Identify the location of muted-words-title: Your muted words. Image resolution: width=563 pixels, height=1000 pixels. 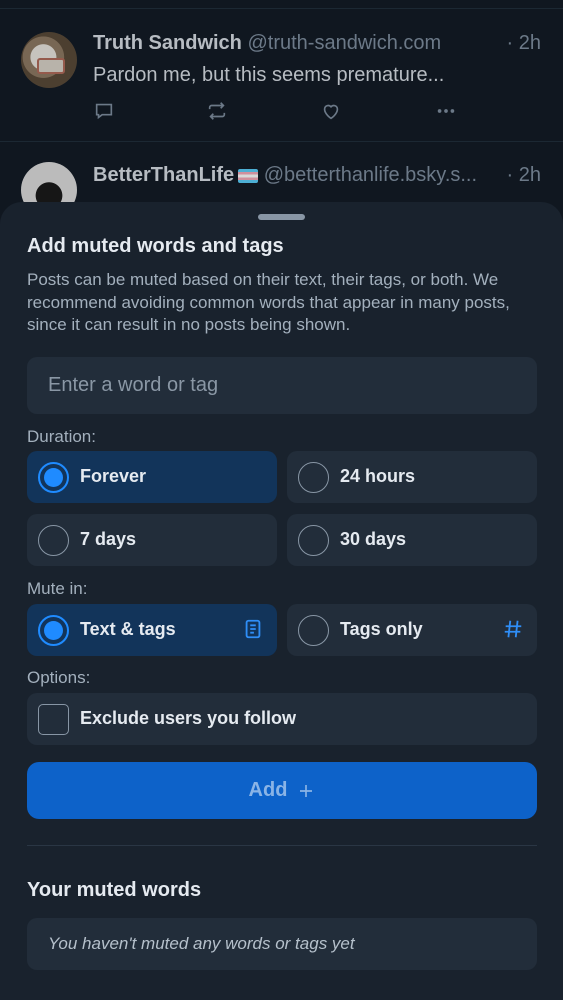
(114, 890).